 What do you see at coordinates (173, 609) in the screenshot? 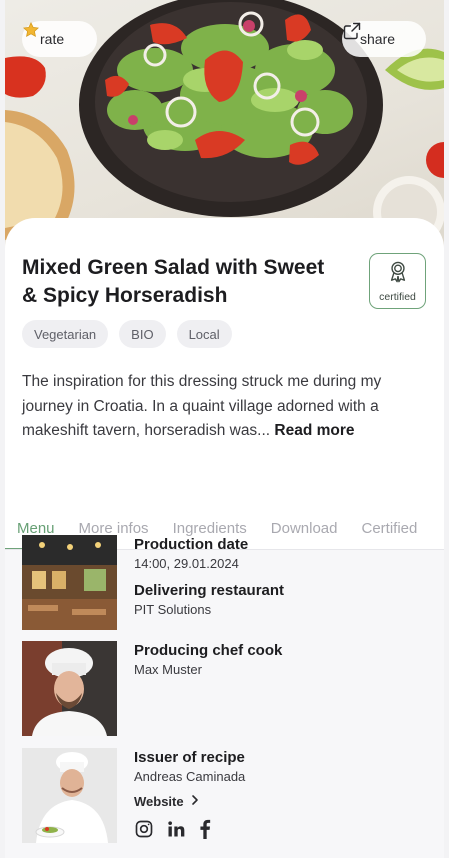
I see `restaurant-value: PIT Solutions` at bounding box center [173, 609].